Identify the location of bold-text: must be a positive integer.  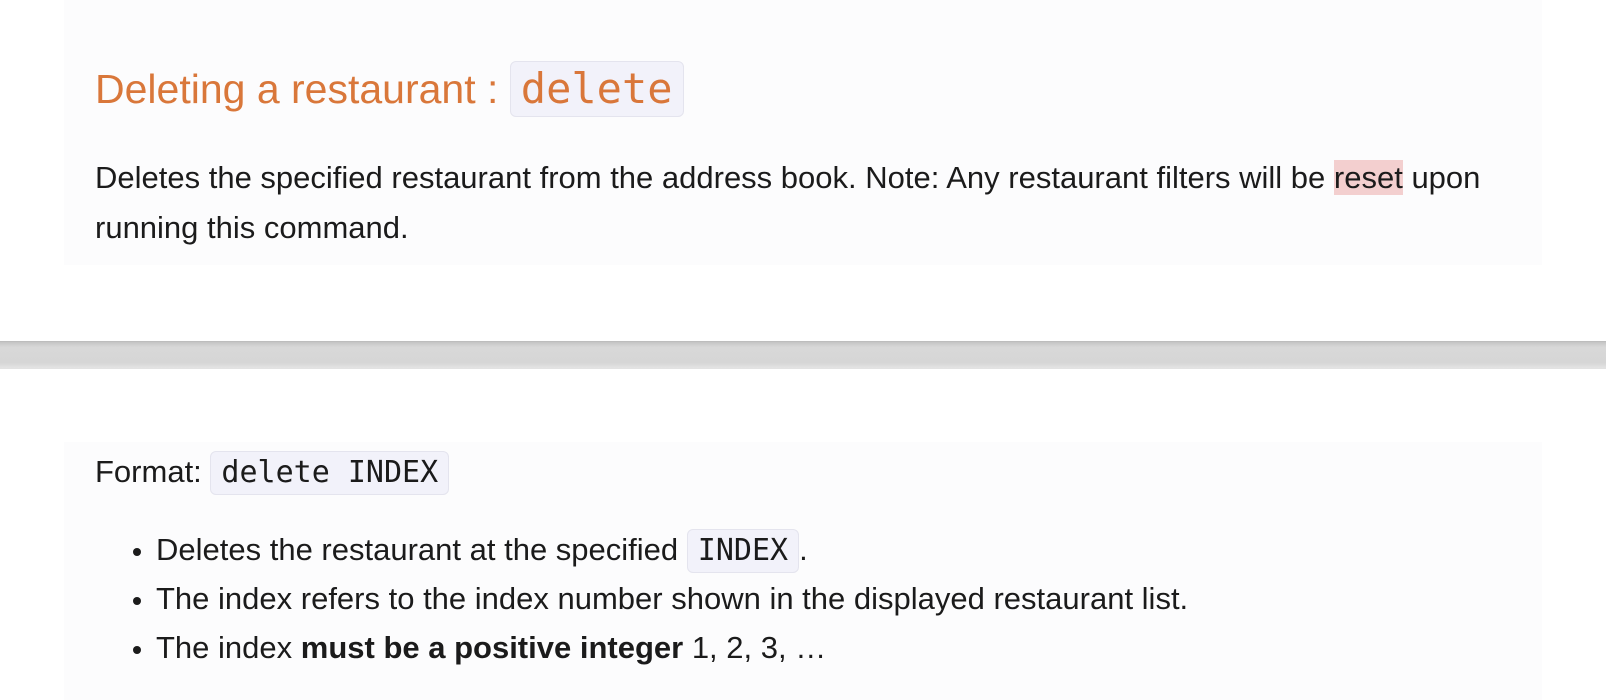
(492, 647).